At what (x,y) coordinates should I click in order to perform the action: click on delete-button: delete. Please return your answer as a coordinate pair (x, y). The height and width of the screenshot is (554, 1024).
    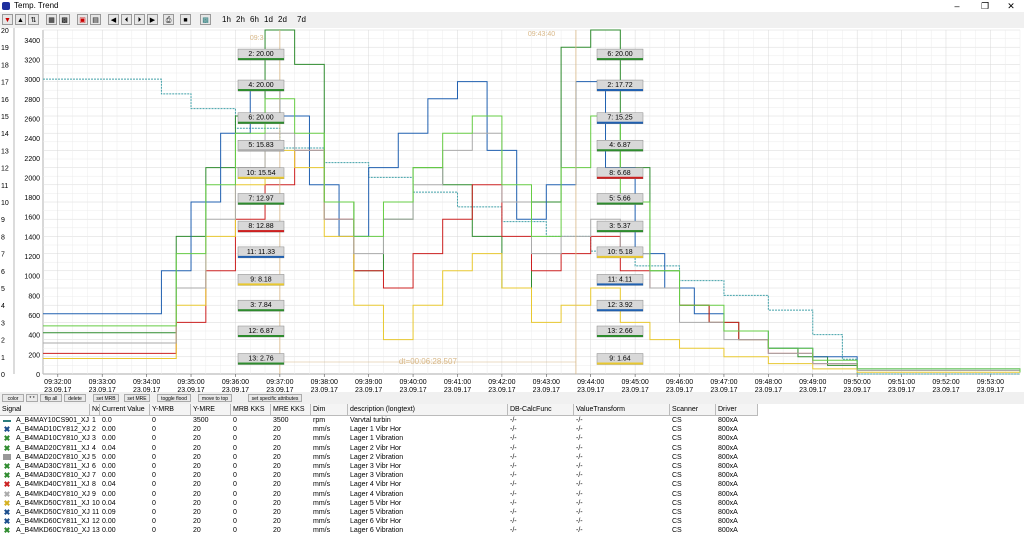
    Looking at the image, I should click on (75, 398).